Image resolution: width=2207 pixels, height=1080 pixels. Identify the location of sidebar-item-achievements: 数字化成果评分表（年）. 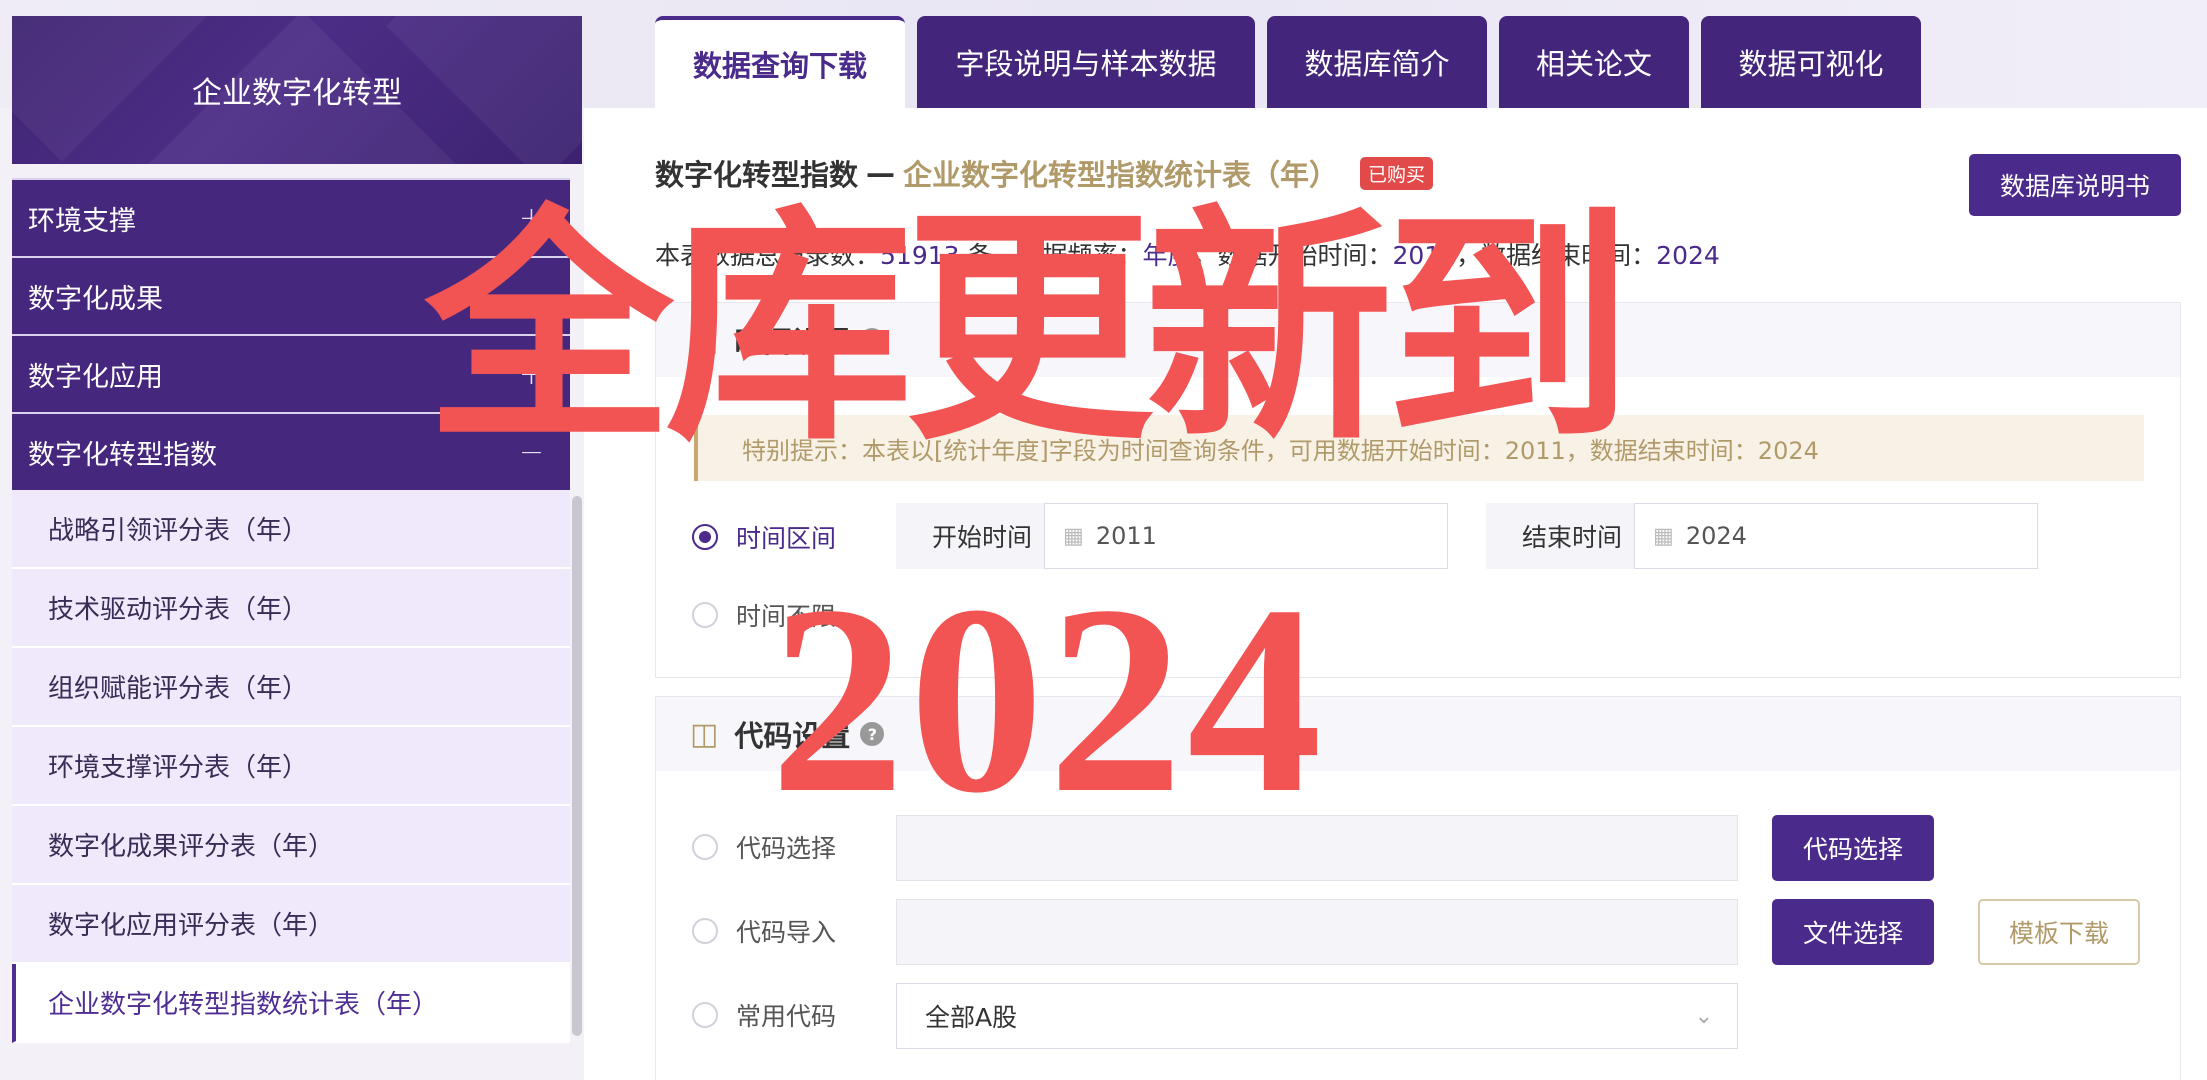
(291, 845).